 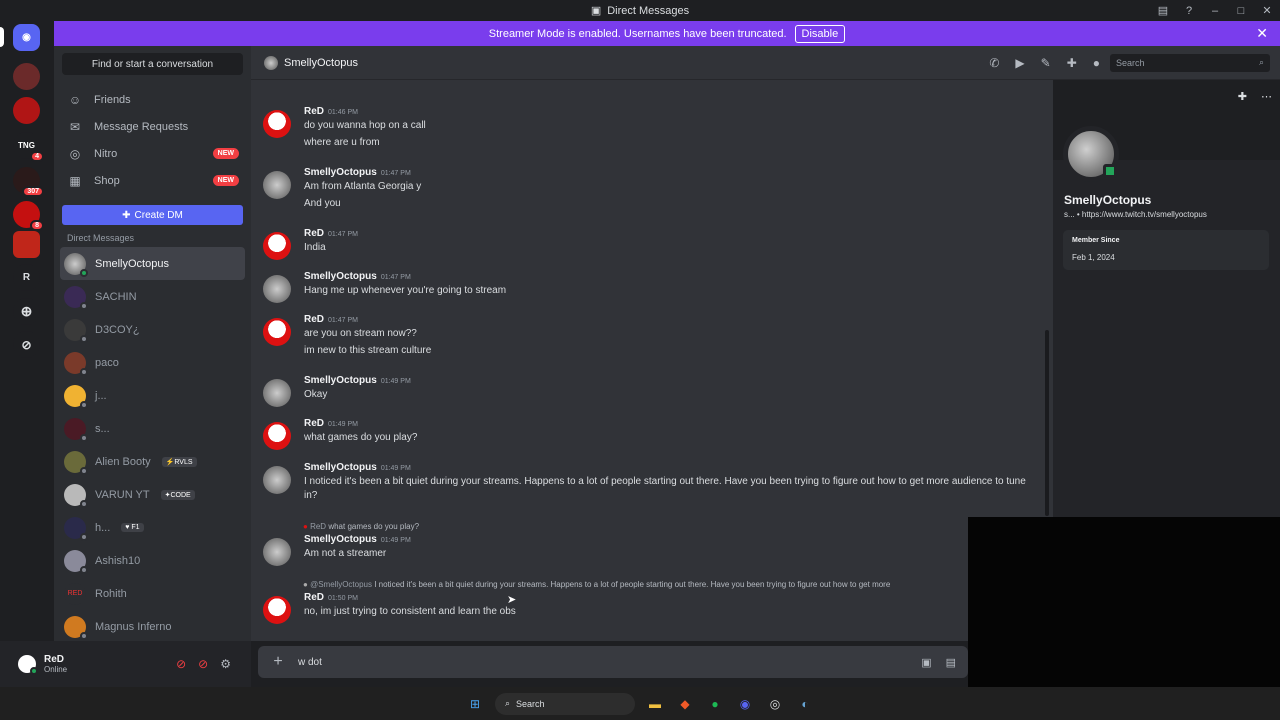 What do you see at coordinates (321, 62) in the screenshot?
I see `chat-title: SmellyOctopus` at bounding box center [321, 62].